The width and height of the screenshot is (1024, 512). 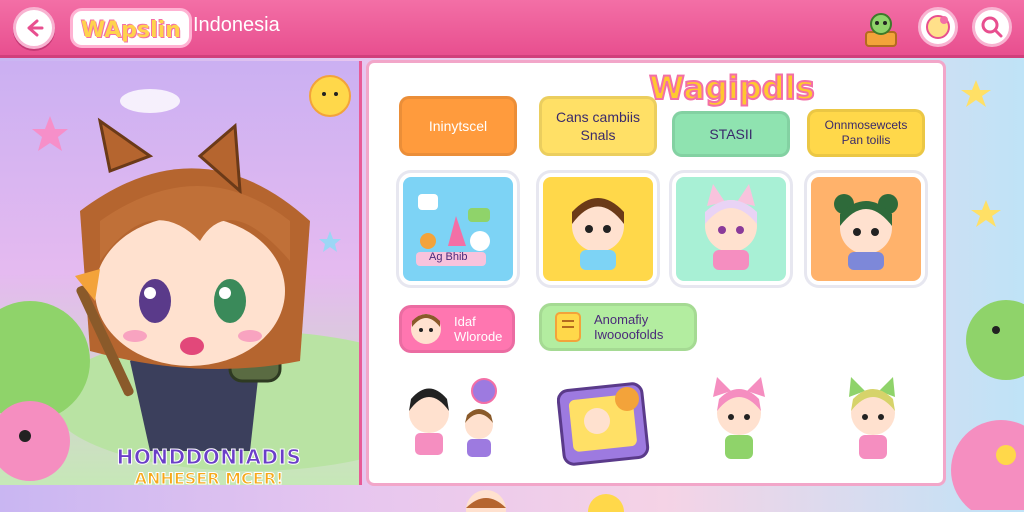 What do you see at coordinates (739, 419) in the screenshot?
I see `sticker-pink-cat` at bounding box center [739, 419].